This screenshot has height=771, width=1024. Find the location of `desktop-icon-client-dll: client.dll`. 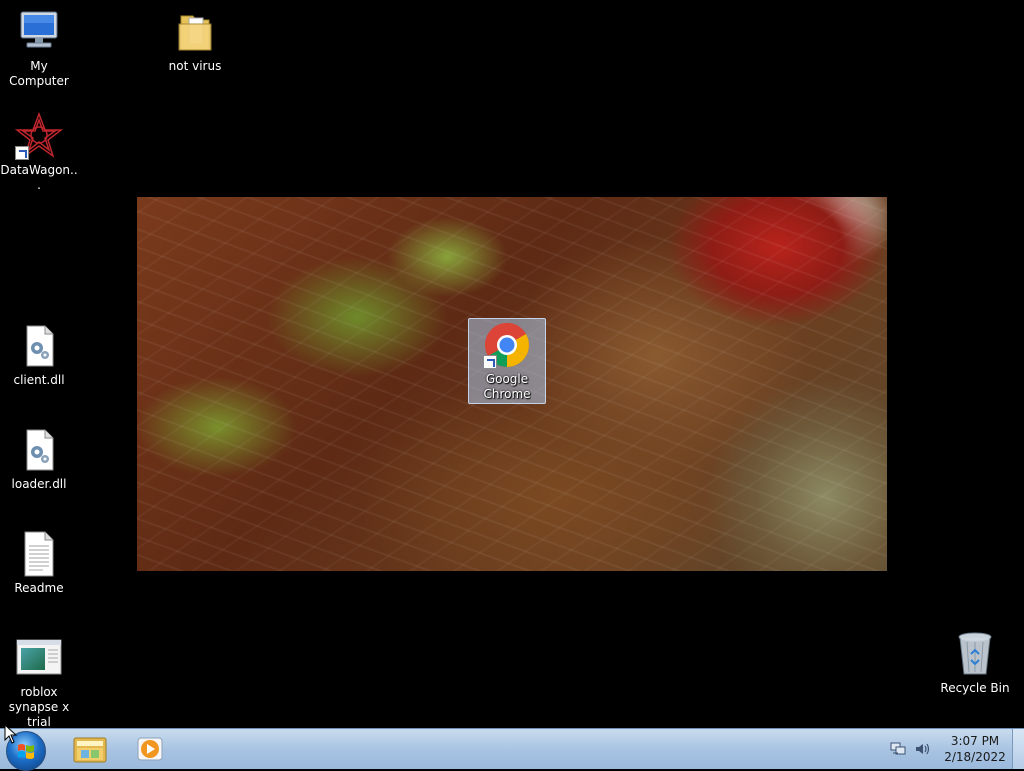

desktop-icon-client-dll: client.dll is located at coordinates (39, 355).